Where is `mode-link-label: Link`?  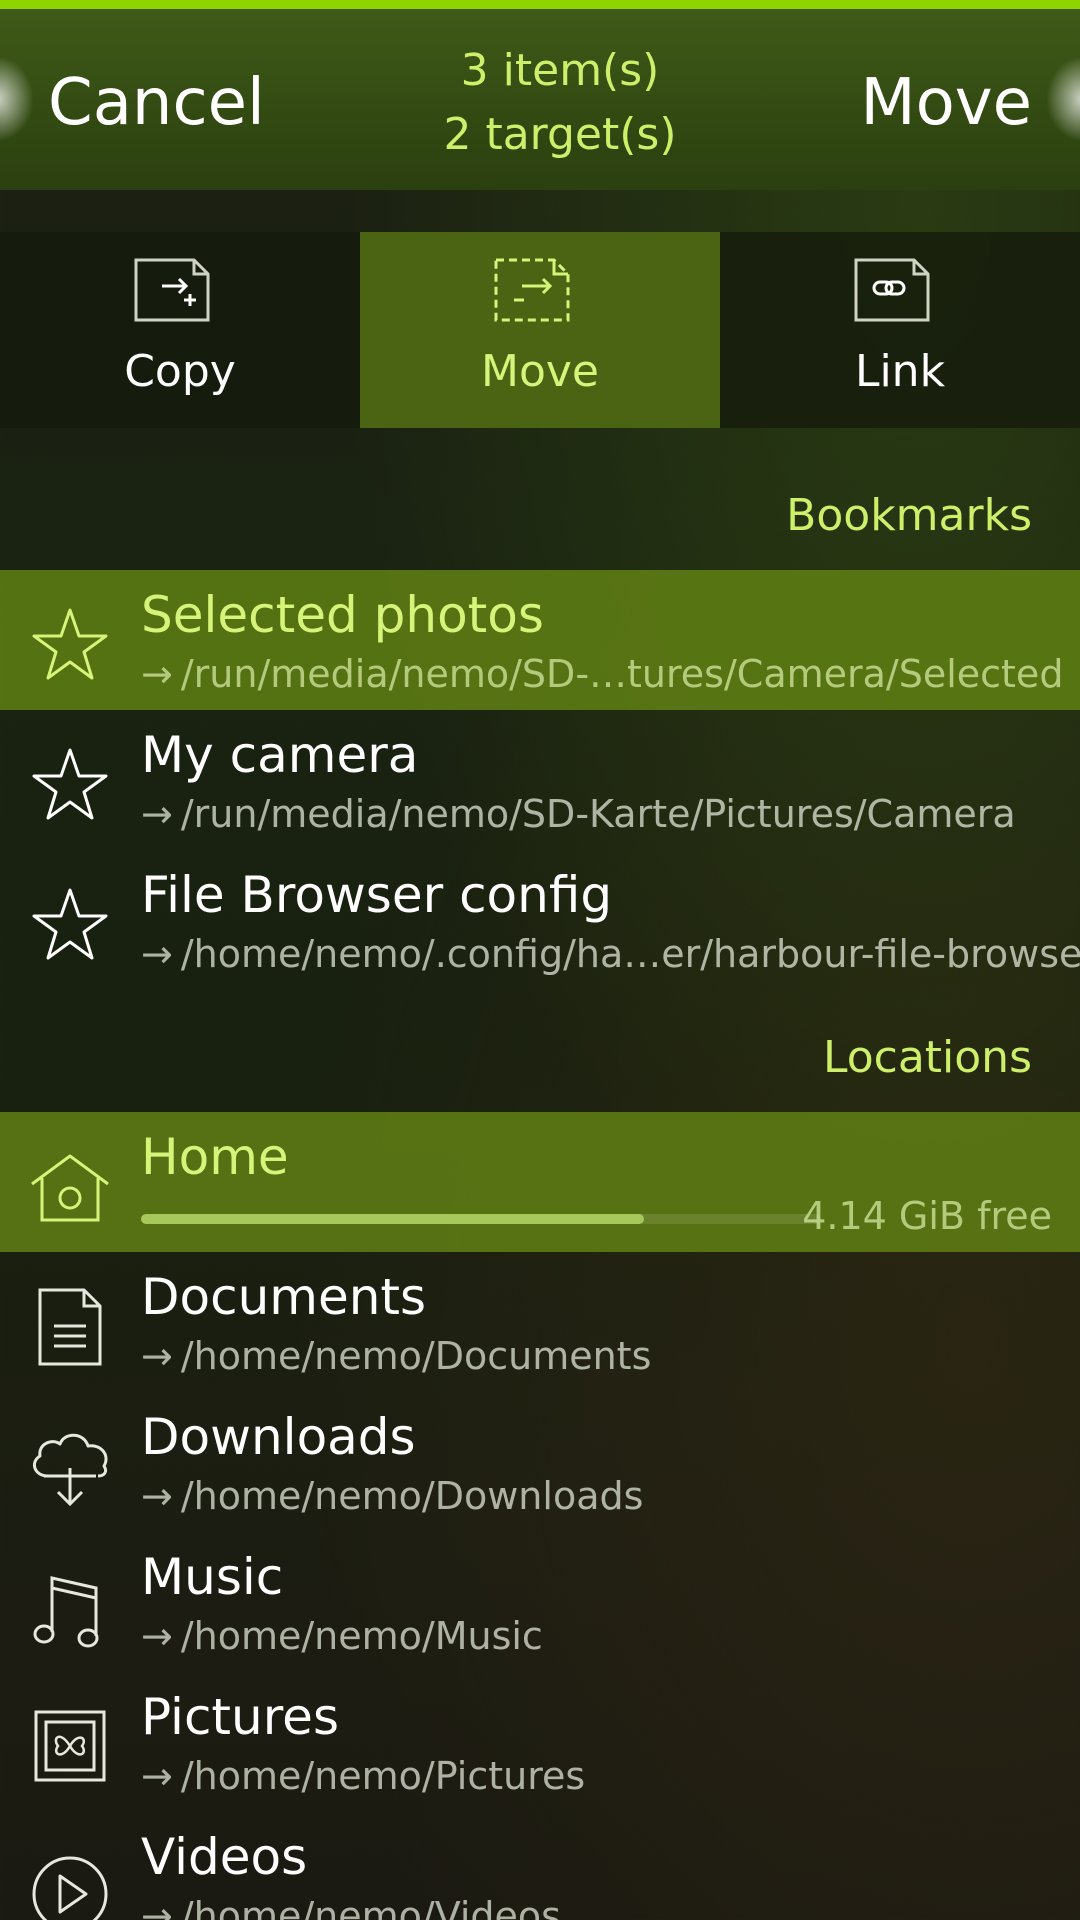 mode-link-label: Link is located at coordinates (900, 371).